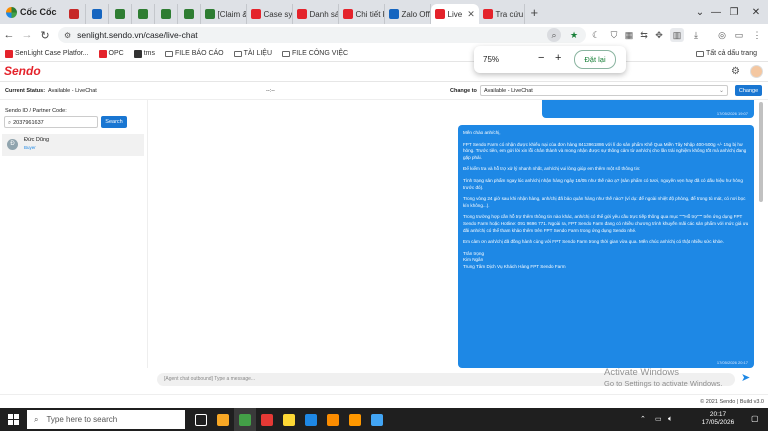 The image size is (768, 431). What do you see at coordinates (116, 53) in the screenshot?
I see `bookmark-label: OPC` at bounding box center [116, 53].